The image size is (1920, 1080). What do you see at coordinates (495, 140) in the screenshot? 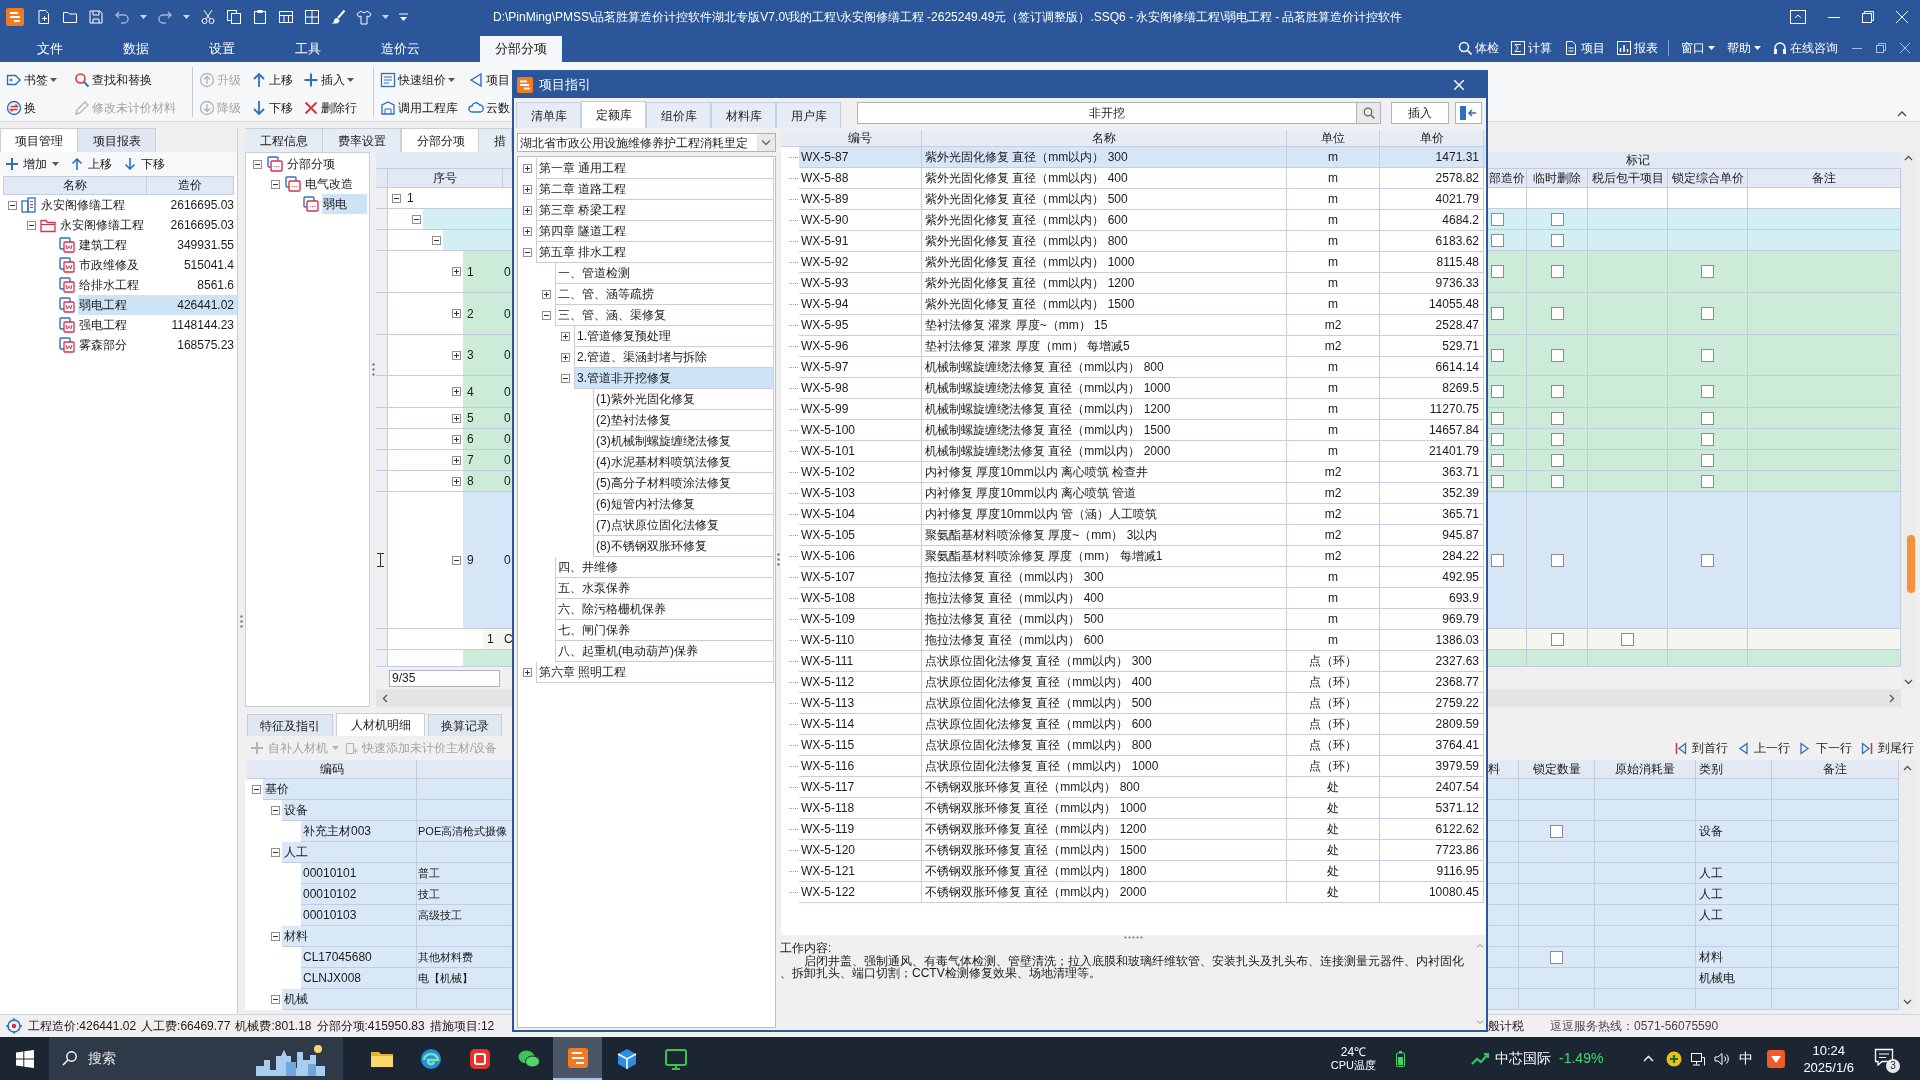
I see `panel-tab: 措` at bounding box center [495, 140].